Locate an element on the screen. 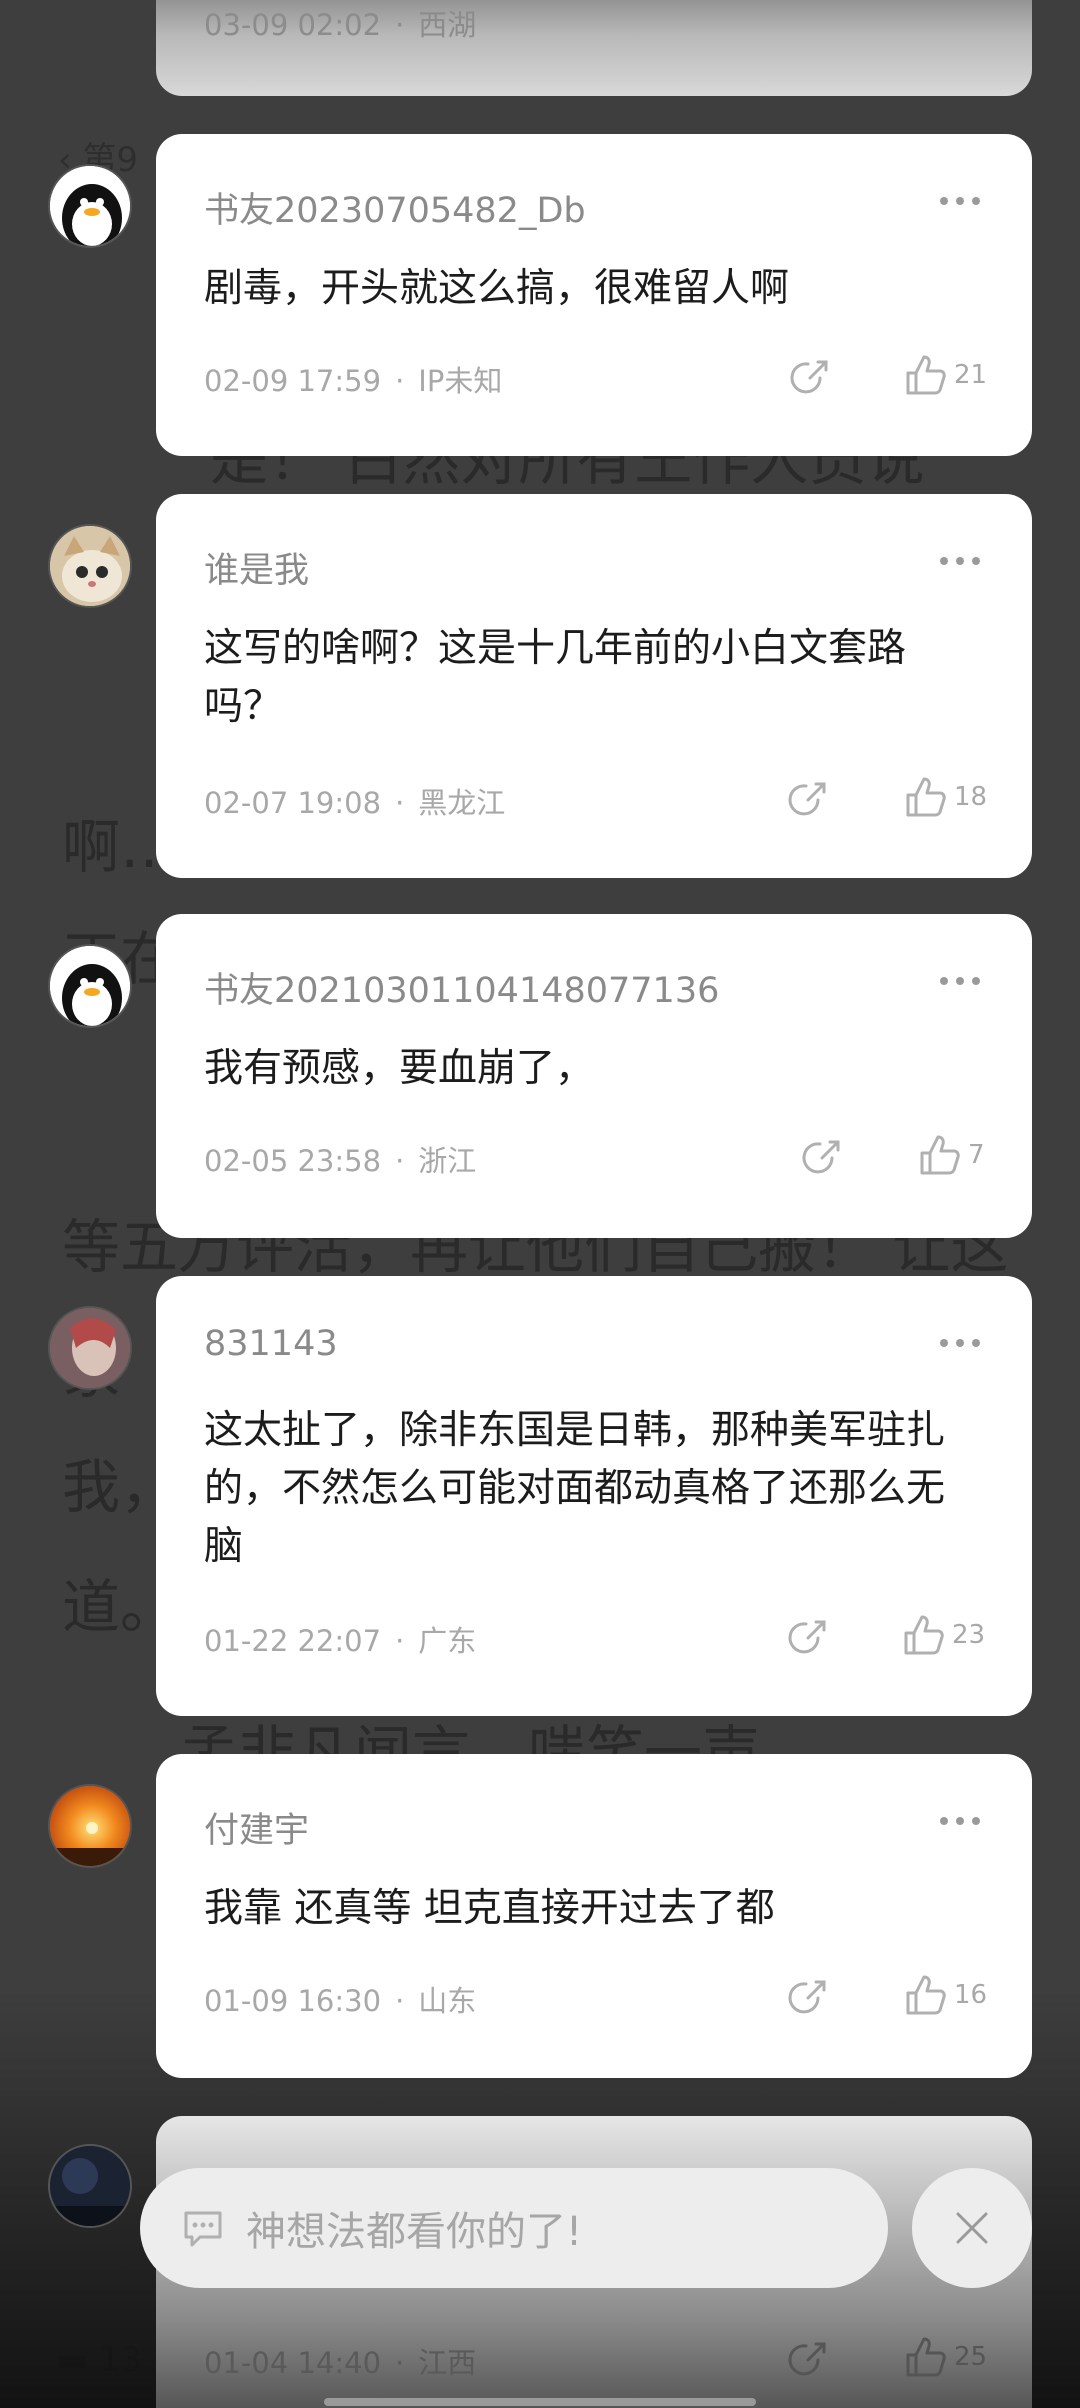 This screenshot has width=1080, height=2408. comment-input-placeholder: 神想法都看你的了! is located at coordinates (414, 2232).